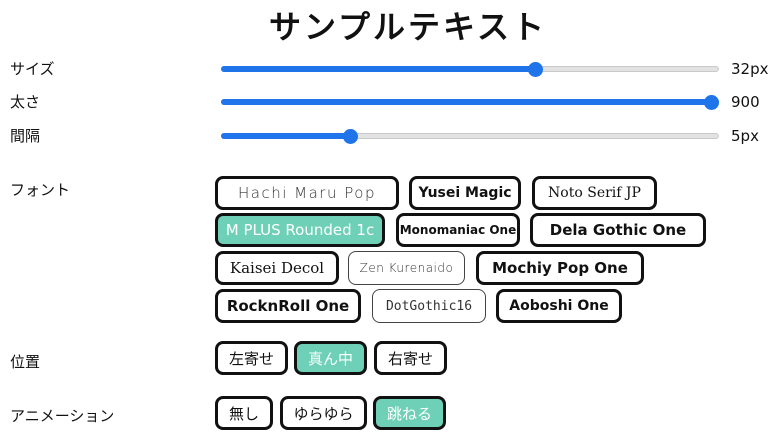  I want to click on font-option-m-plus-rounded-1c: M PLUS Rounded 1c, so click(300, 230).